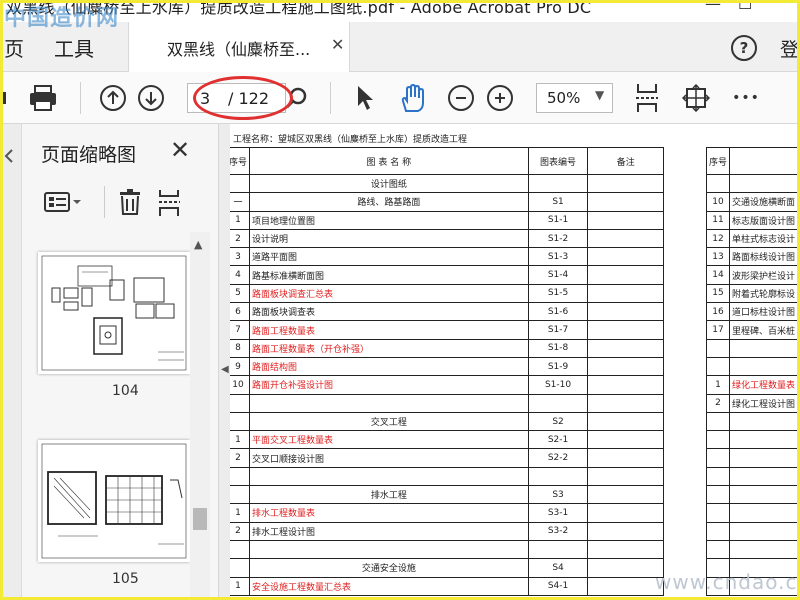  I want to click on zoom-marquee-icon, so click(296, 98).